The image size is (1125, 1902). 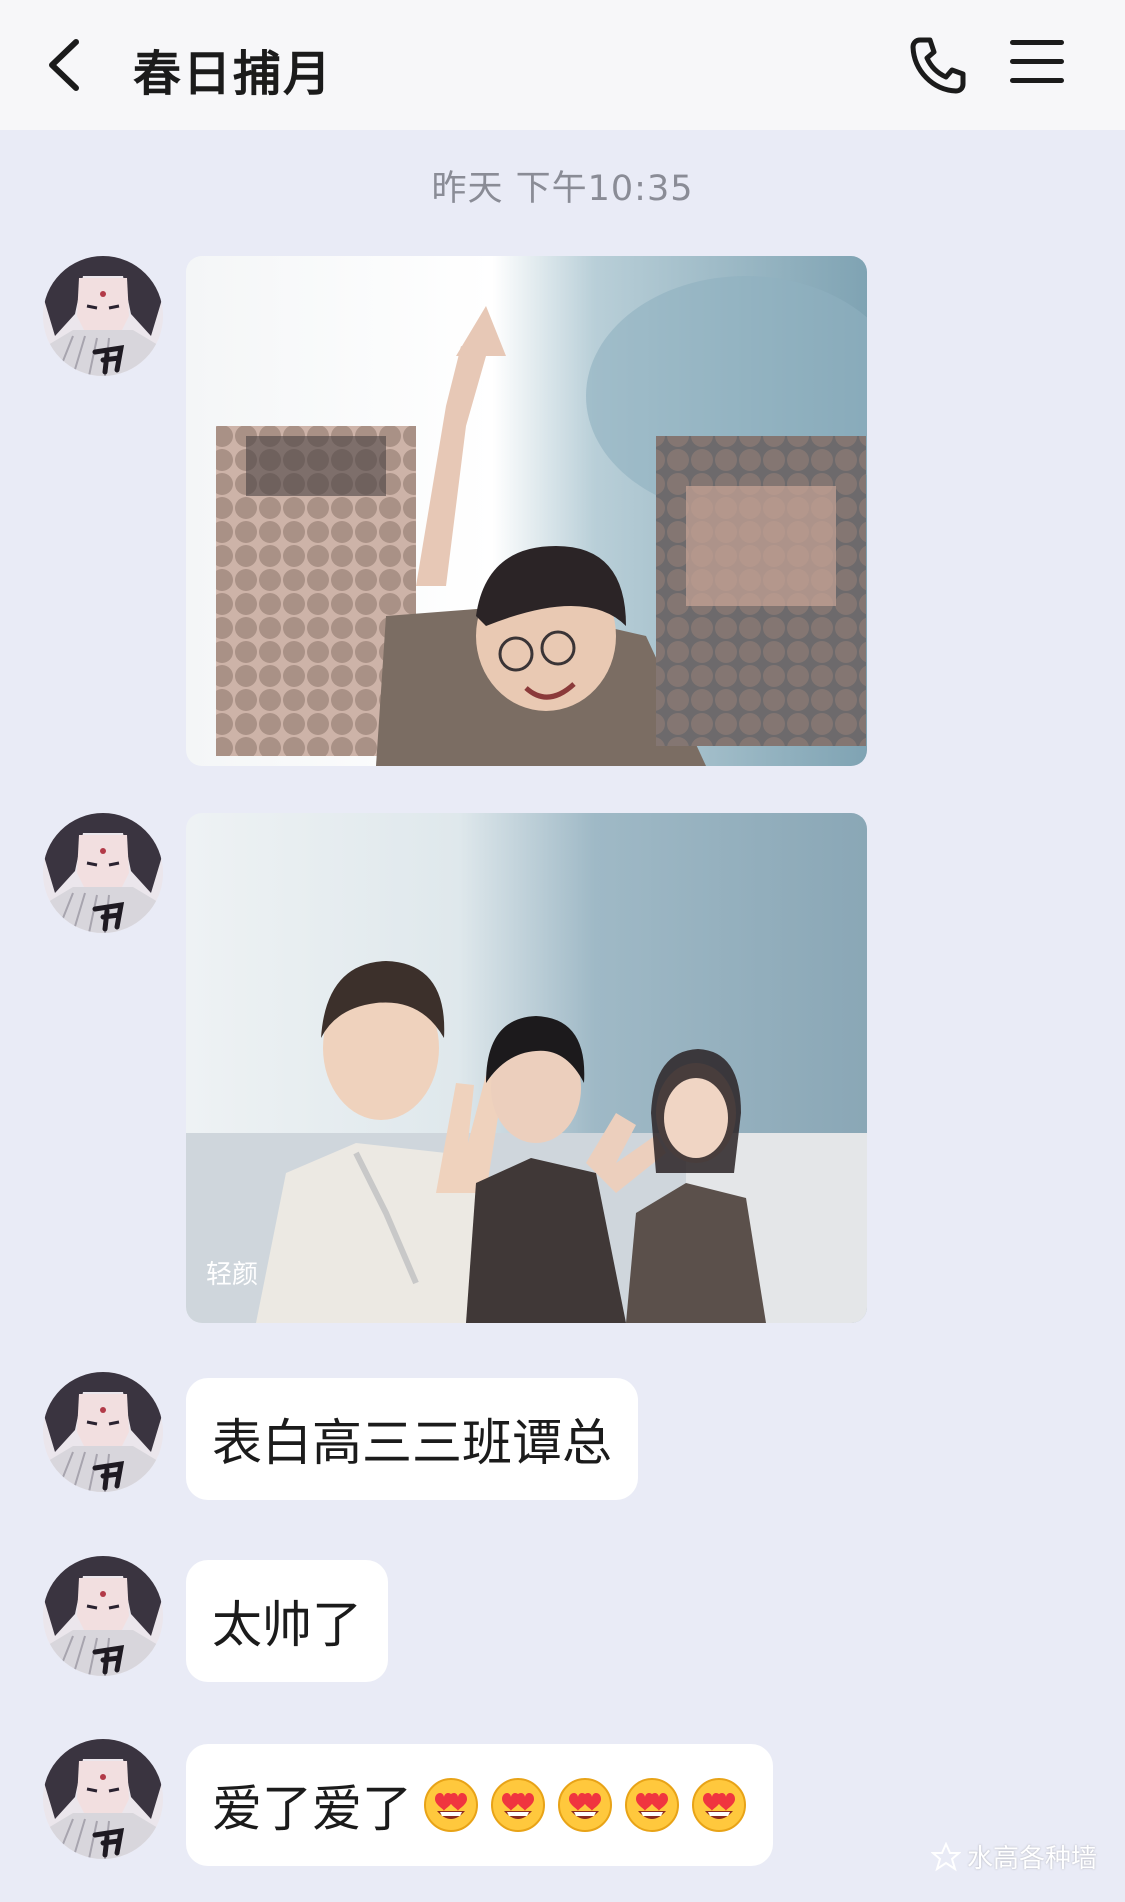 I want to click on text-message: 太帅了, so click(x=287, y=1621).